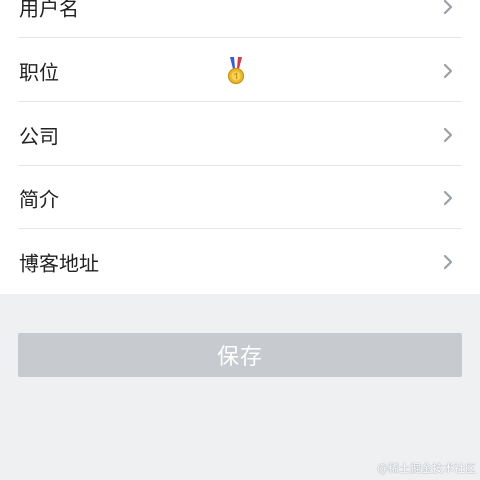  Describe the element at coordinates (59, 263) in the screenshot. I see `row-label-blog-url: 博客地址` at that location.